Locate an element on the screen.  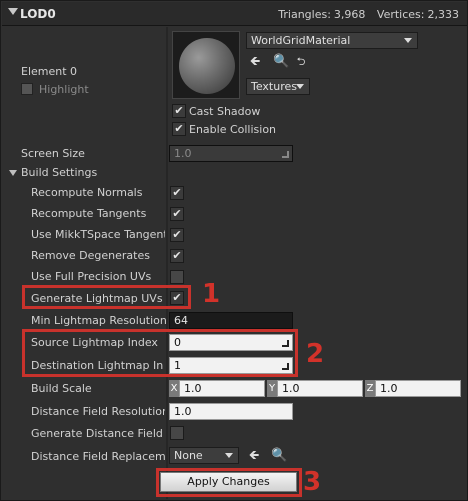
generate-distance-field-checkbox is located at coordinates (177, 433).